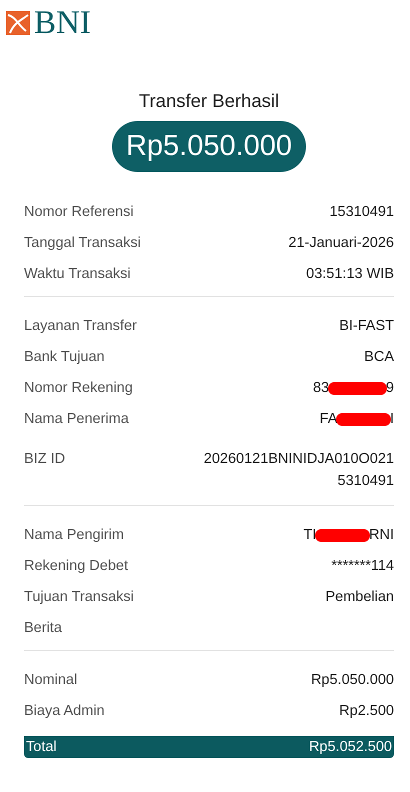  Describe the element at coordinates (359, 596) in the screenshot. I see `field-value: Pembelian` at that location.